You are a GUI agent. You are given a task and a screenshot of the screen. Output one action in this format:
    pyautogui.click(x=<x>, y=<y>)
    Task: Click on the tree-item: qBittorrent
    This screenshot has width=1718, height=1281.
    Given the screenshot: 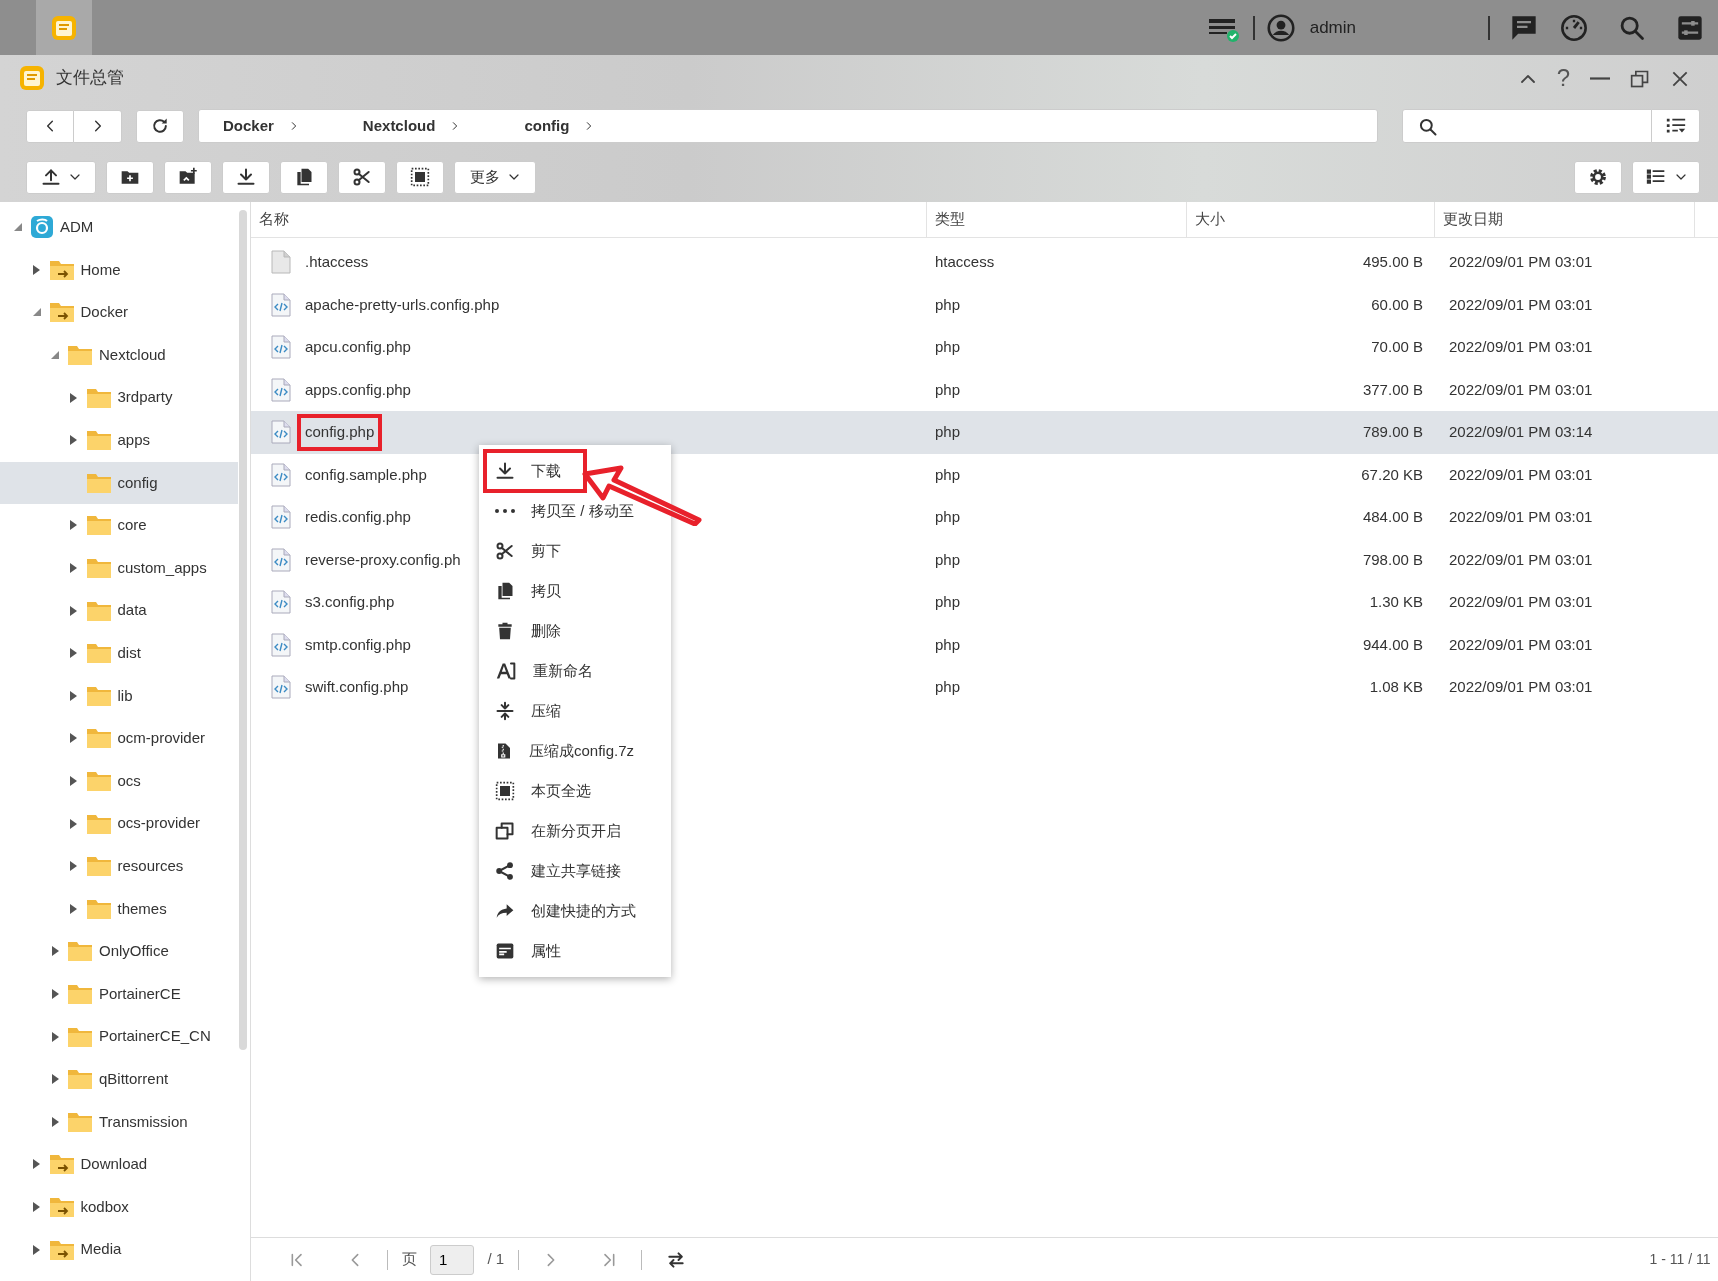 What is the action you would take?
    pyautogui.click(x=125, y=1079)
    